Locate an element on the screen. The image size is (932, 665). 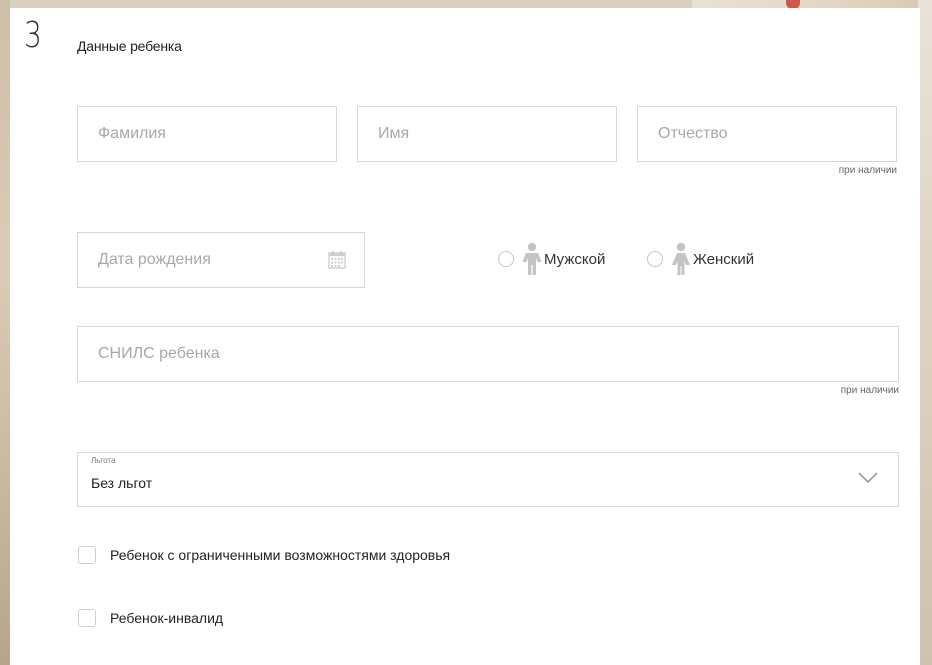
gender-male-option: Мужской is located at coordinates (551, 259).